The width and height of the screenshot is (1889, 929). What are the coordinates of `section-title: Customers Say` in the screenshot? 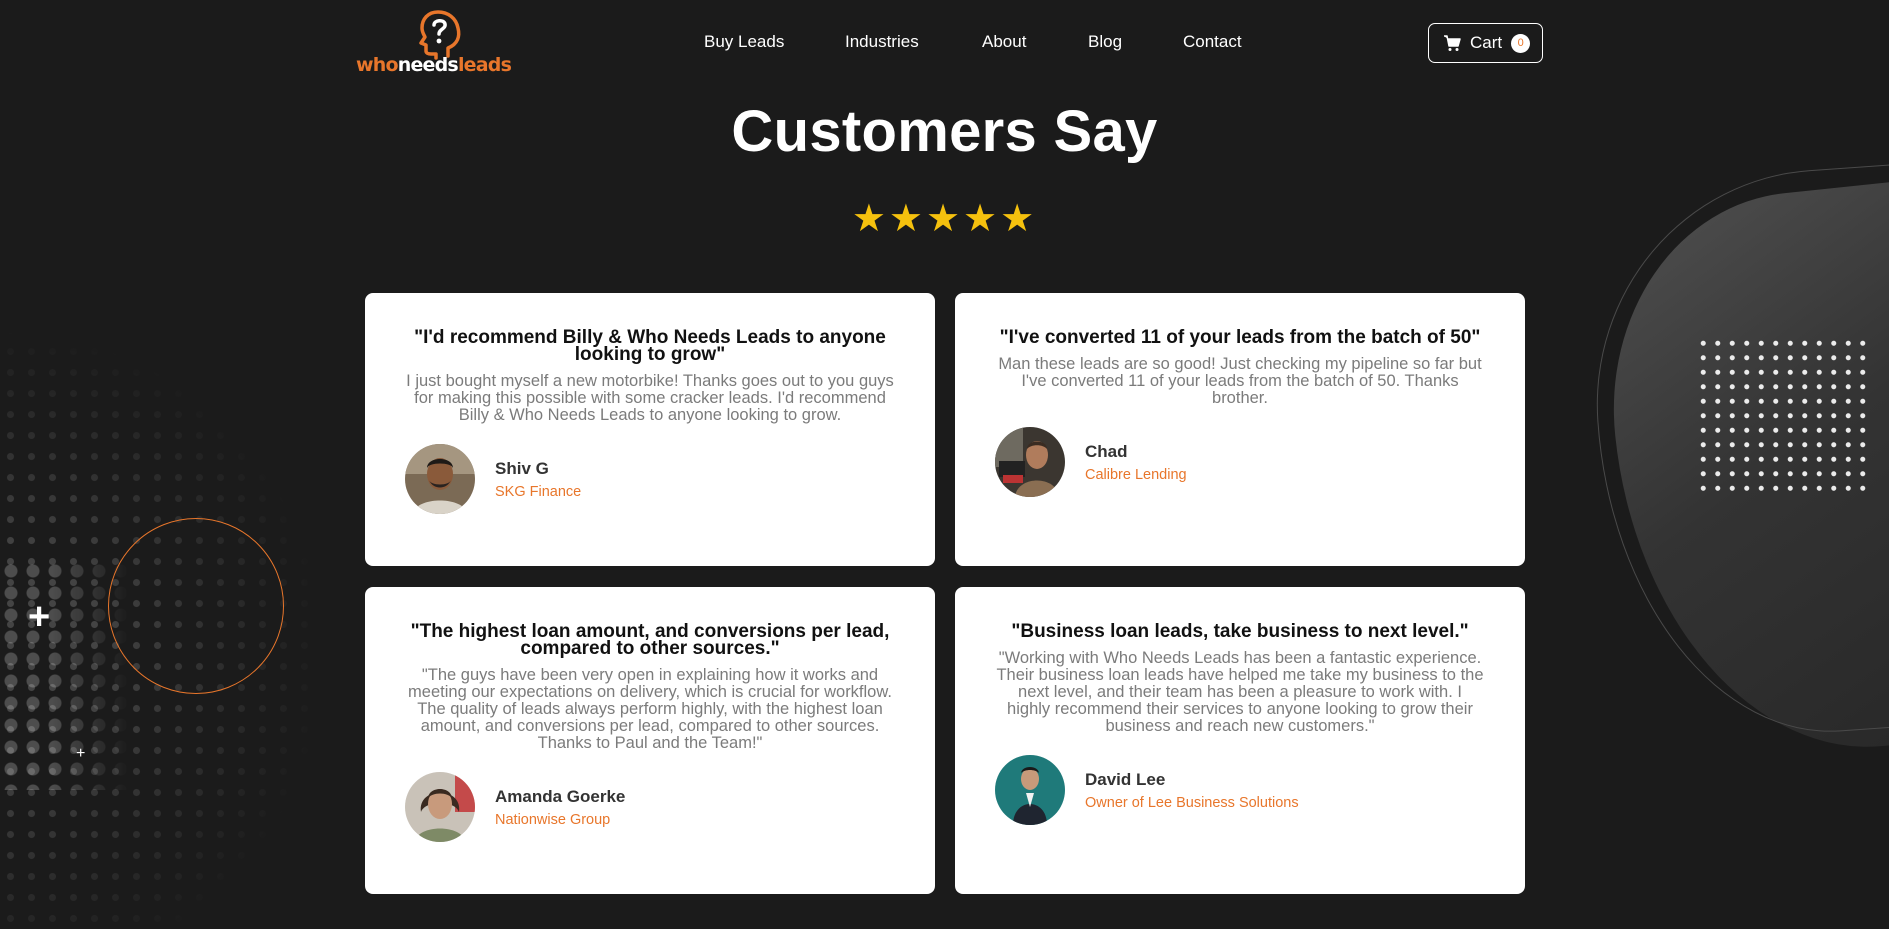 It's located at (944, 131).